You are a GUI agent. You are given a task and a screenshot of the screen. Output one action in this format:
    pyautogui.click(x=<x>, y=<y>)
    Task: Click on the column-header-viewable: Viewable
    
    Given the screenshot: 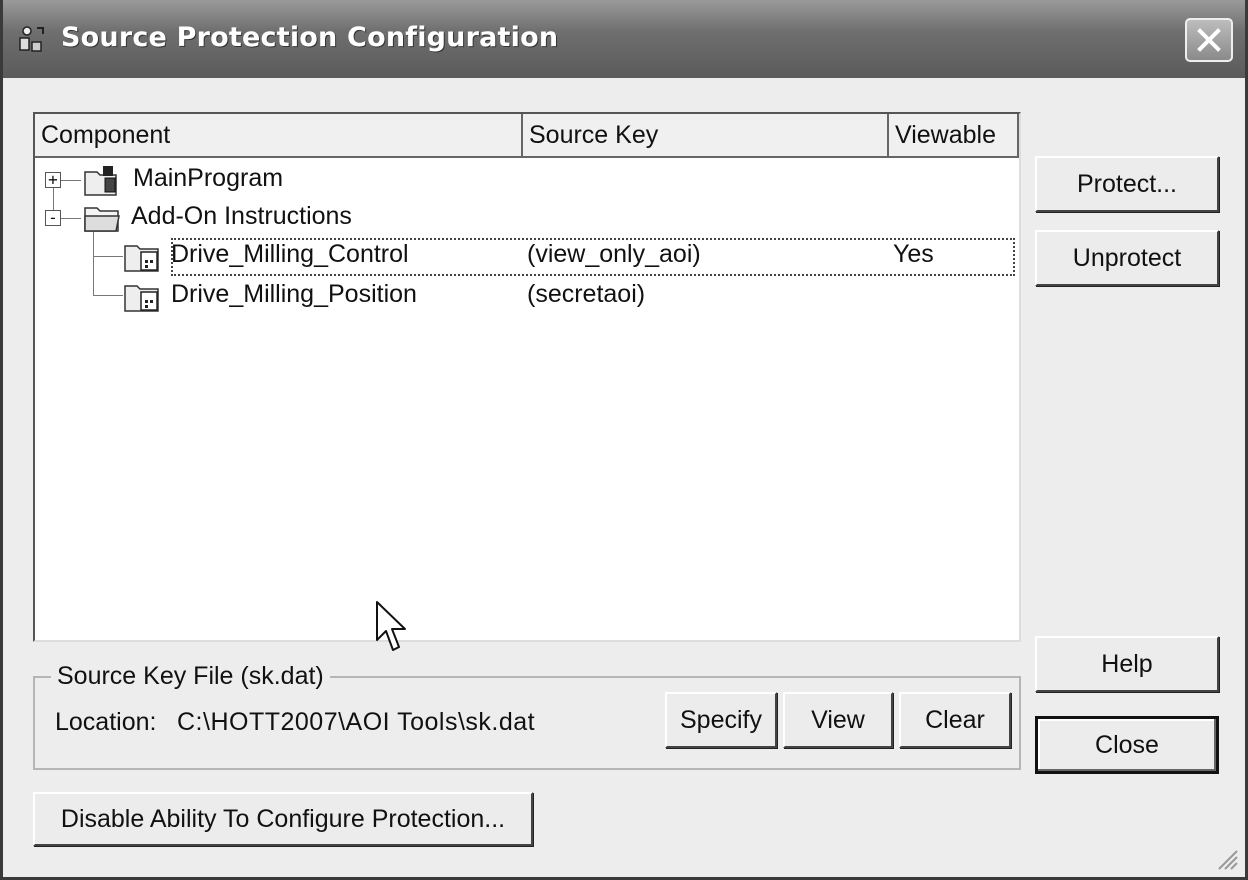 What is the action you would take?
    pyautogui.click(x=954, y=135)
    